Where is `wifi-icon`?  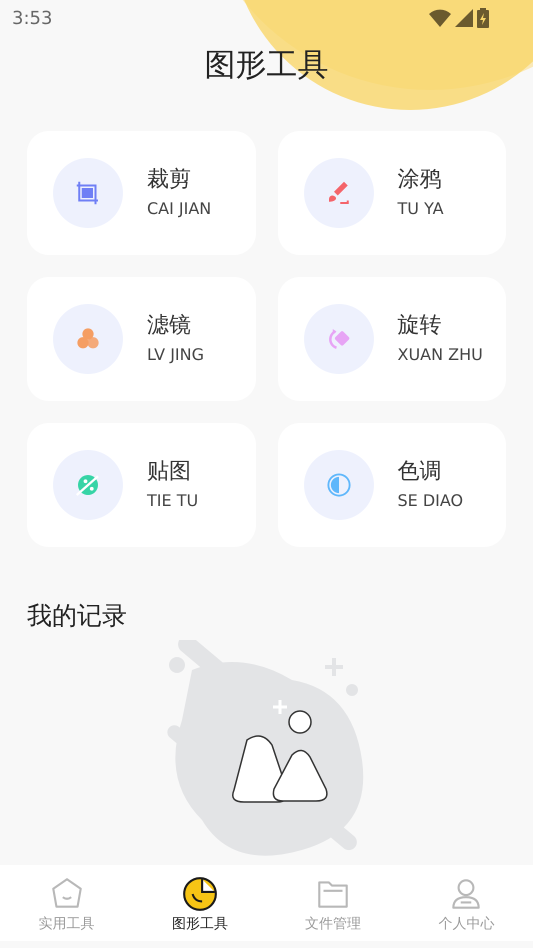 wifi-icon is located at coordinates (440, 18).